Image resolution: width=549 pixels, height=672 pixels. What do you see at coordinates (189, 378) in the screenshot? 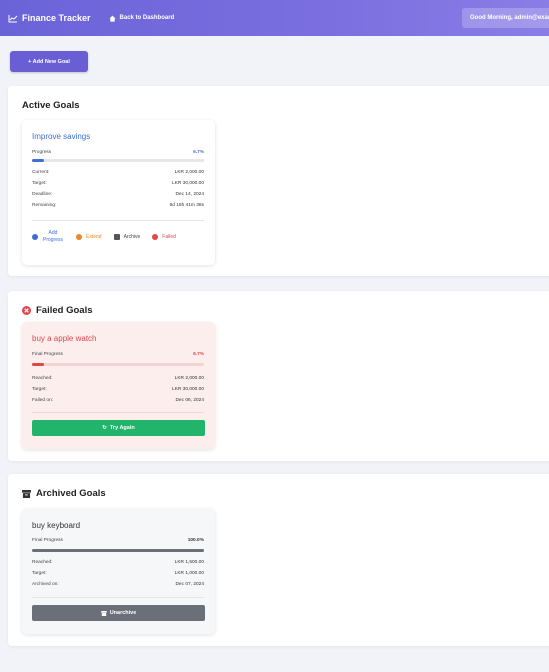
I see `reached-value: LKR 2,000.00` at bounding box center [189, 378].